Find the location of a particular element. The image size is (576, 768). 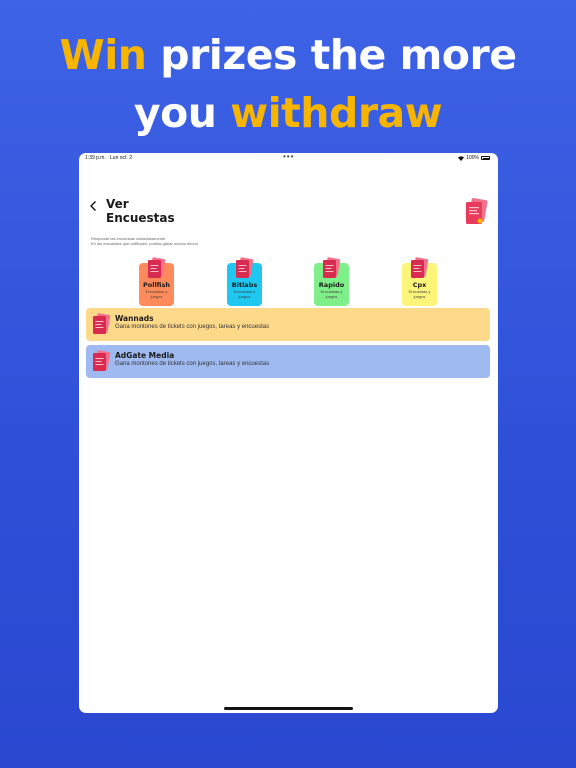

provider-tile-cpx: Cpx Encuestas y juegos is located at coordinates (419, 281).